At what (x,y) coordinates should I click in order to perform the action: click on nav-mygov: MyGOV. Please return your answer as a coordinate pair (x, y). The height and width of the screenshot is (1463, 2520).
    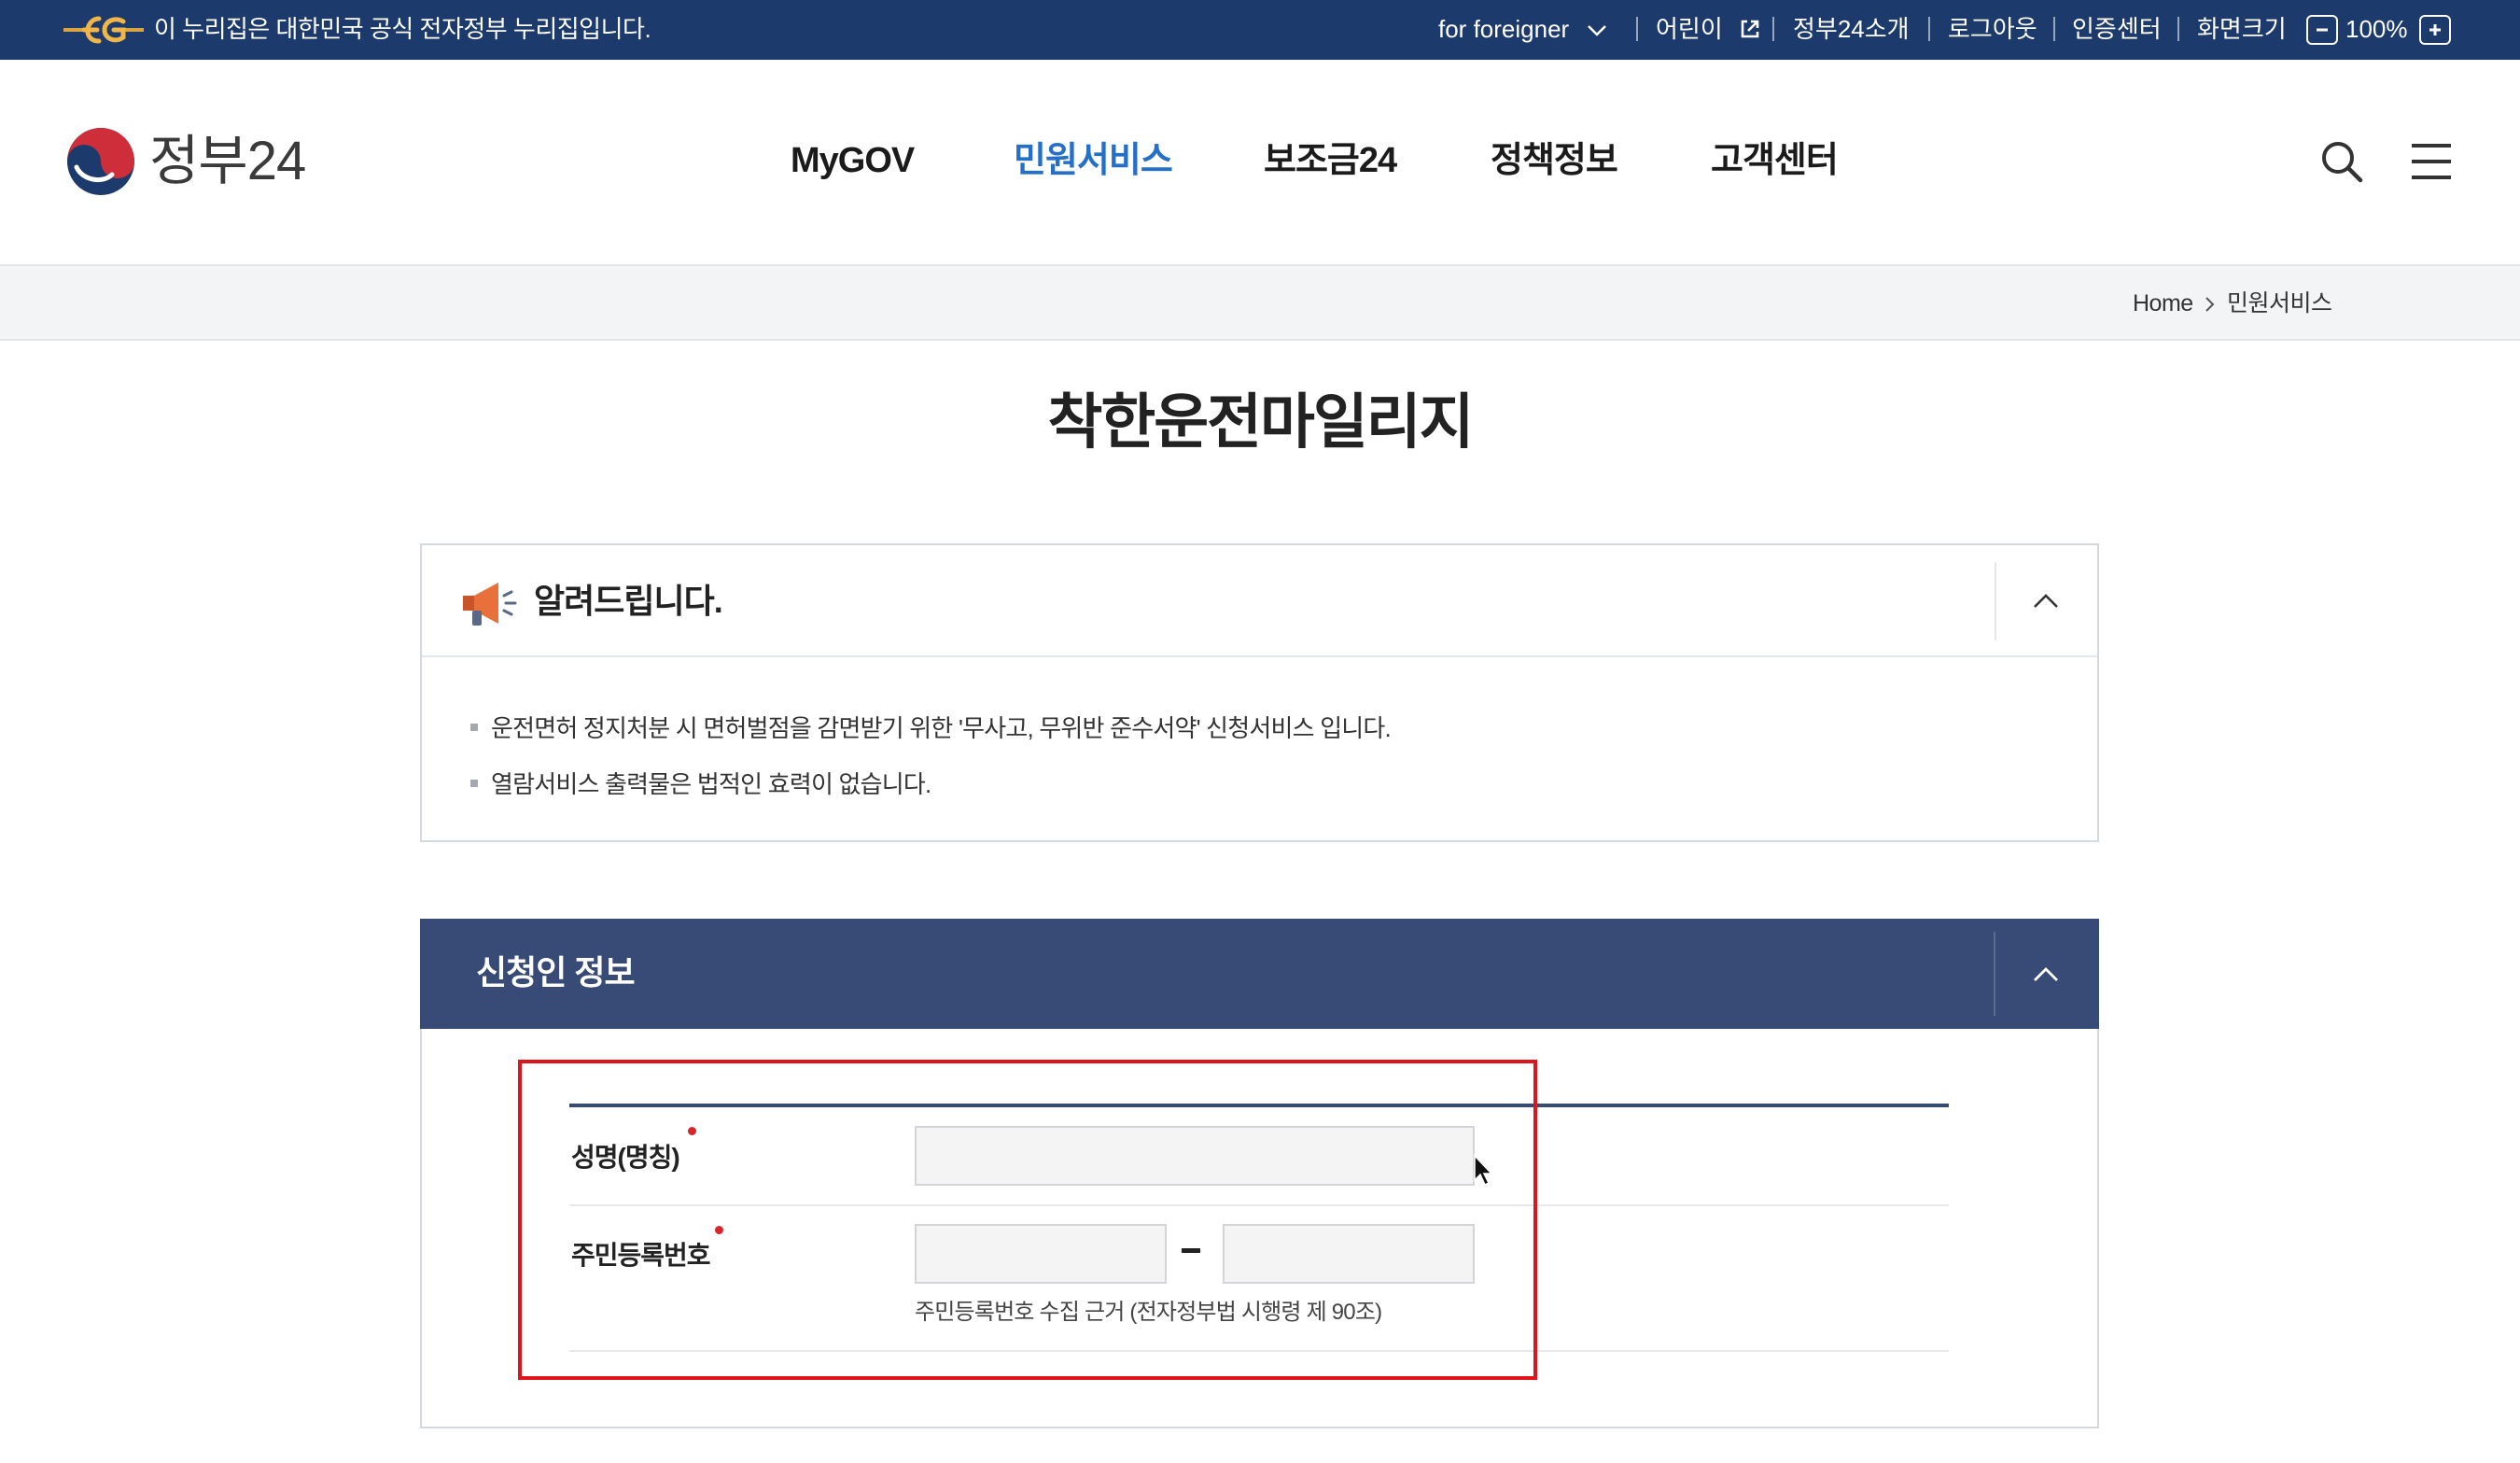
    Looking at the image, I should click on (853, 160).